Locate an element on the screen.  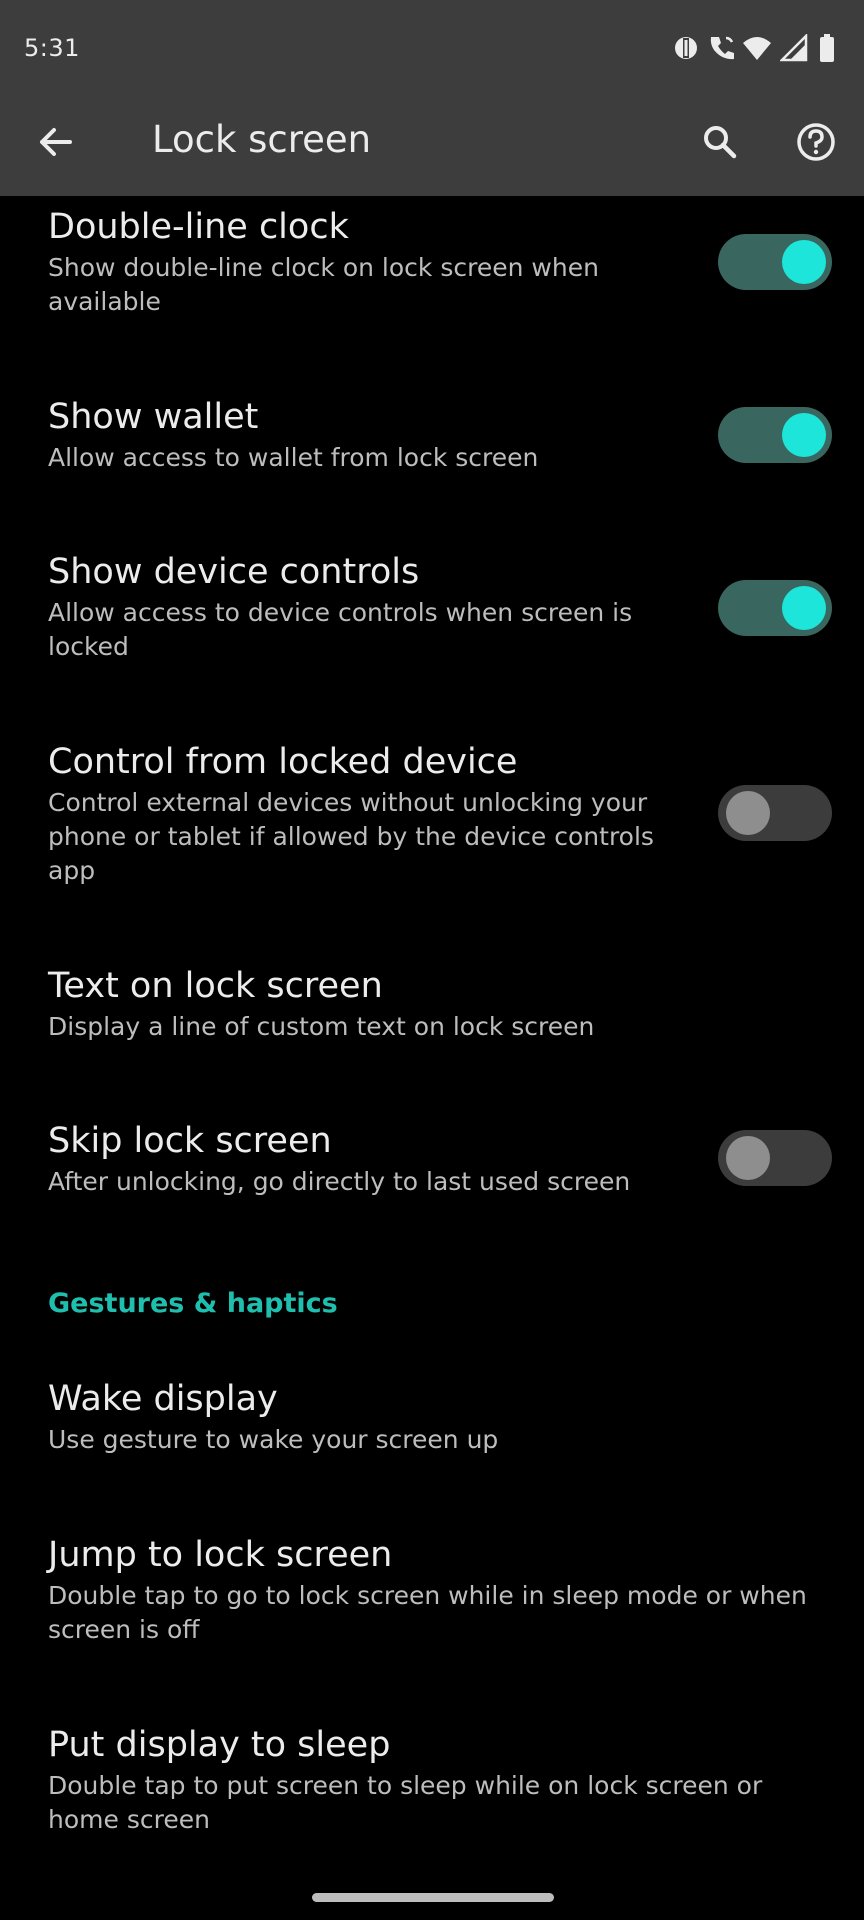
setting-title: Double-line clock is located at coordinates (198, 227).